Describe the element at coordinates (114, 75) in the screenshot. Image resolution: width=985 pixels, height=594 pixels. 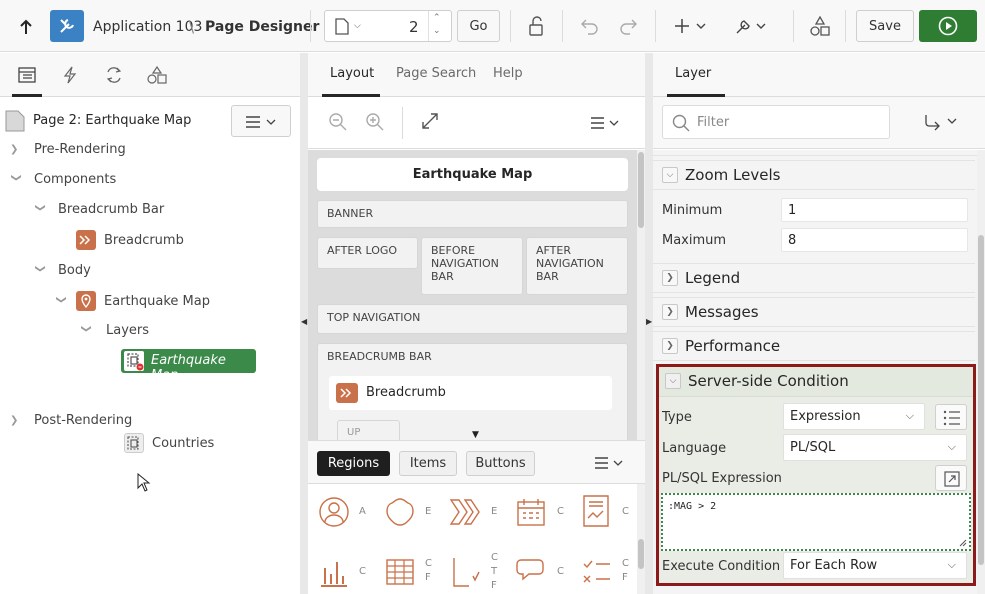
I see `processing-tab-icon` at that location.